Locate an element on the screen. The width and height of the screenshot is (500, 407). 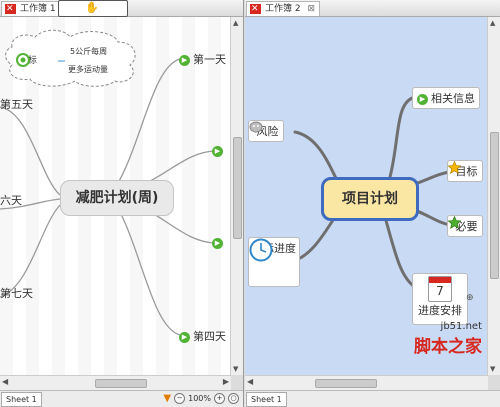
tab-bar: 工作簿 2 ⊠ is located at coordinates (372, 8).